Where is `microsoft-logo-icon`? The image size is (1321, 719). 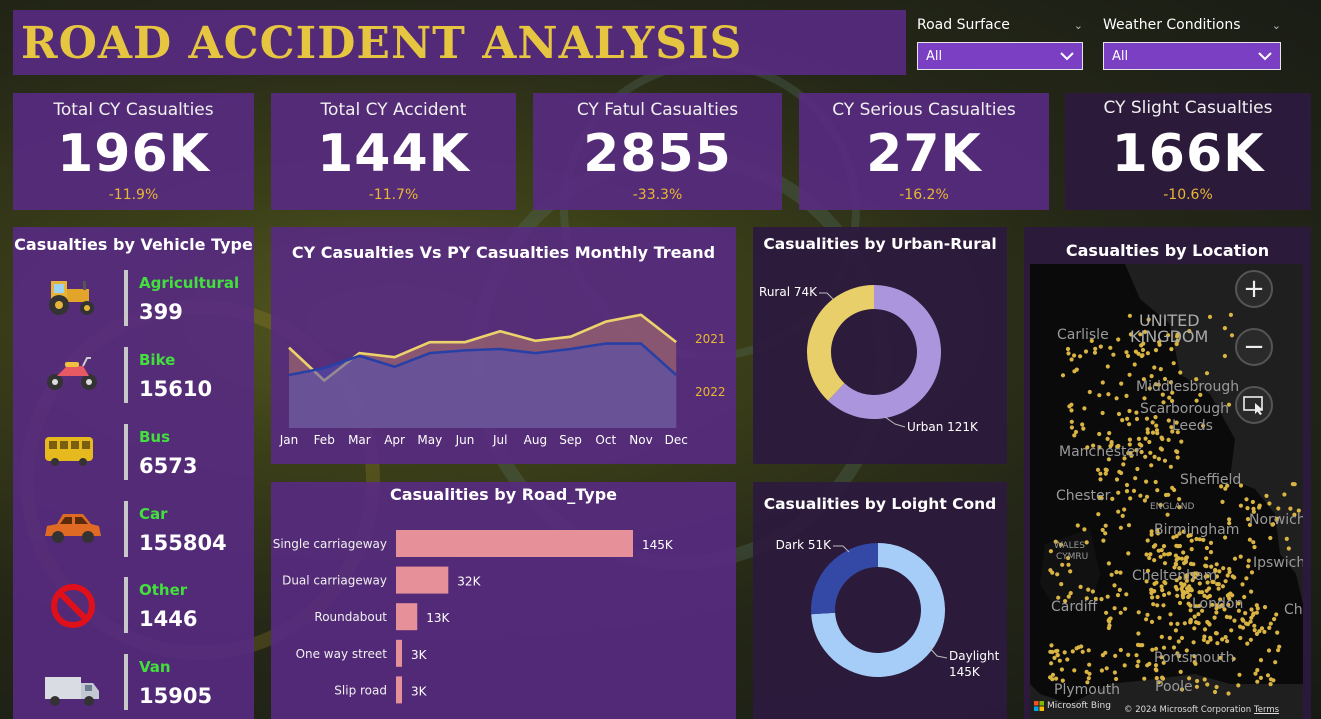 microsoft-logo-icon is located at coordinates (1039, 706).